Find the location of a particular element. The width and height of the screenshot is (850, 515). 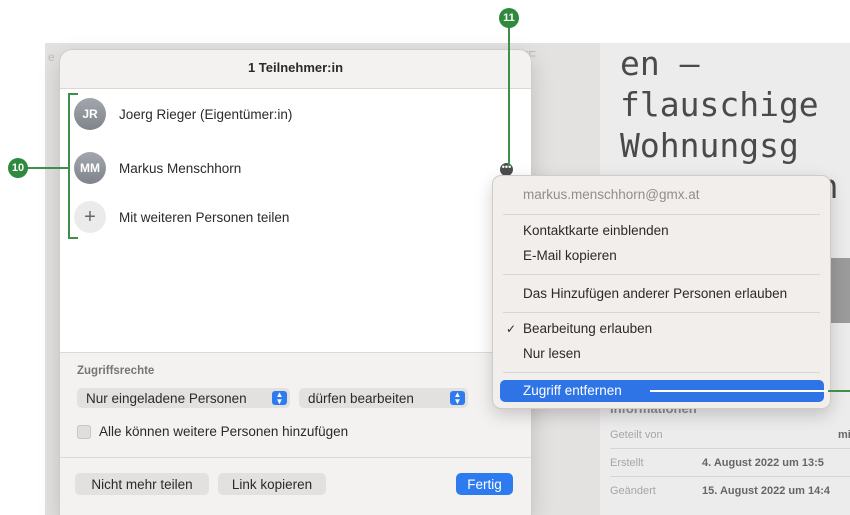

menu-item-show-contact: Kontaktkarte einblenden is located at coordinates (596, 230).